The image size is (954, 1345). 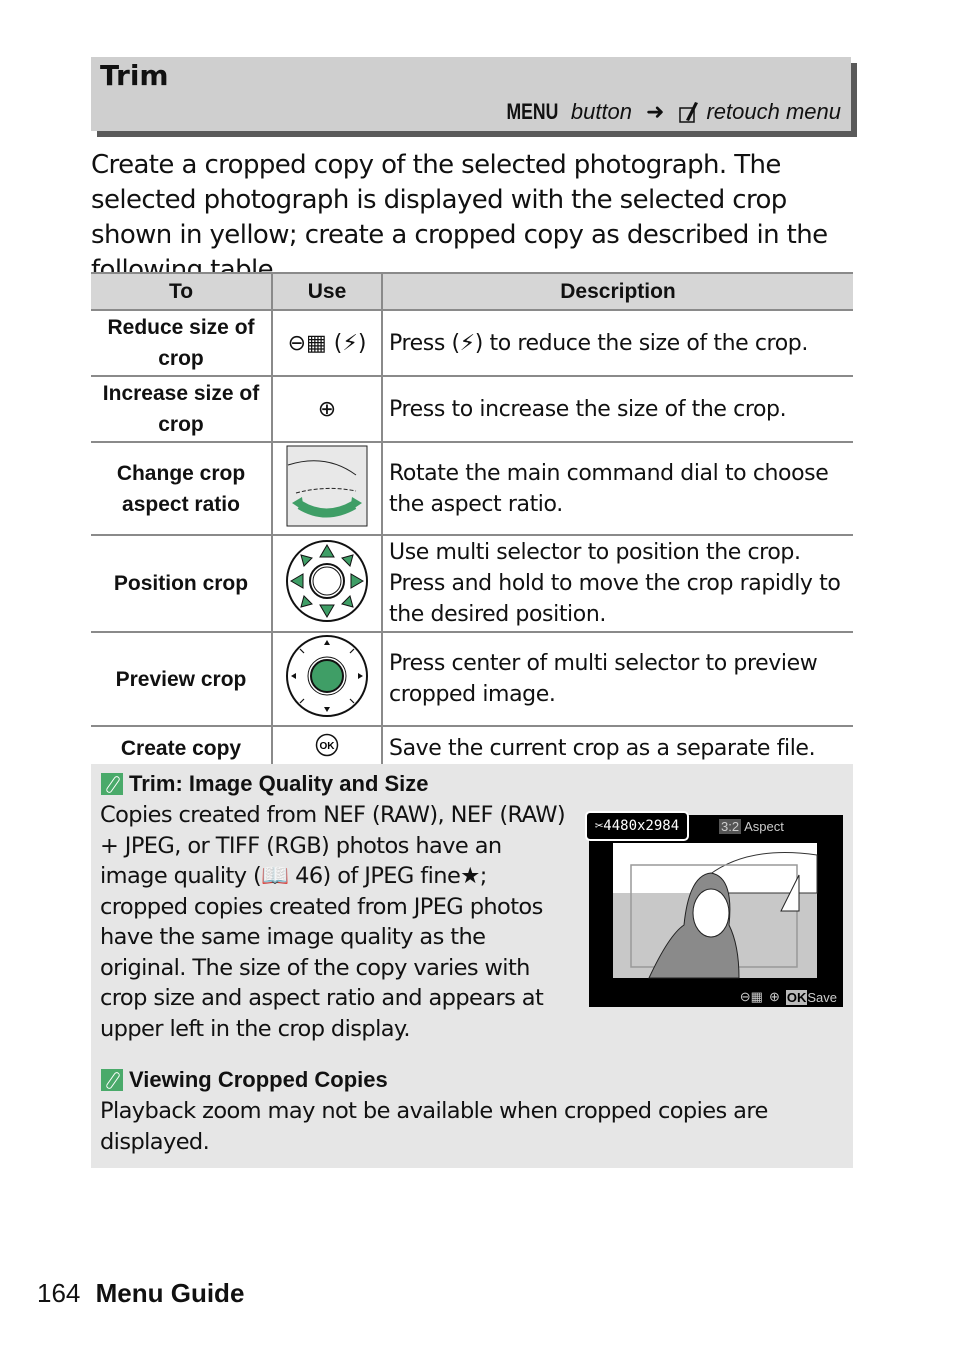 What do you see at coordinates (170, 1293) in the screenshot?
I see `section-name: Menu Guide` at bounding box center [170, 1293].